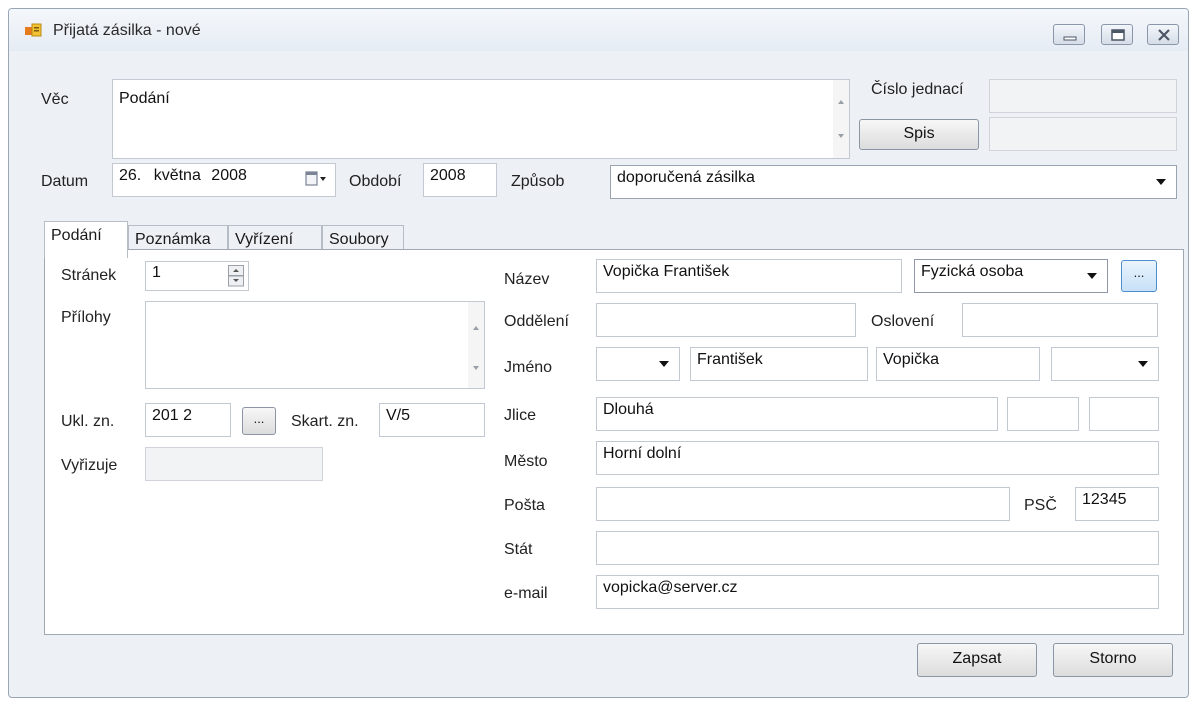  What do you see at coordinates (1040, 505) in the screenshot?
I see `psc-label: PSČ` at bounding box center [1040, 505].